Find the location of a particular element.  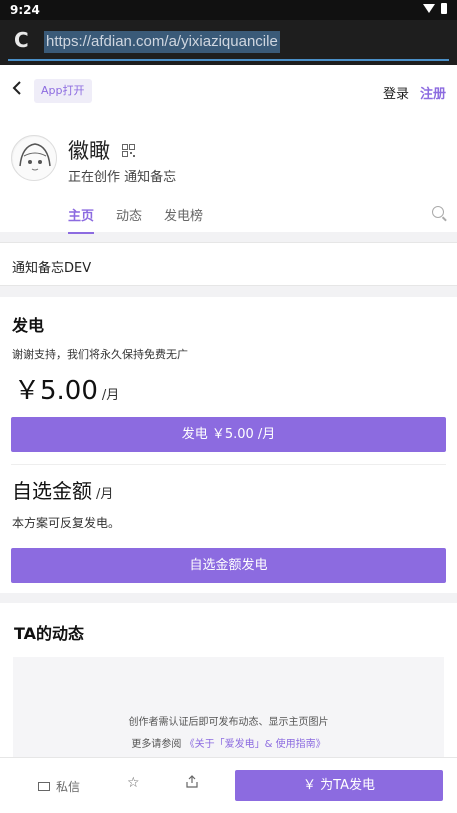

status-bar: 9:24 is located at coordinates (228, 10).